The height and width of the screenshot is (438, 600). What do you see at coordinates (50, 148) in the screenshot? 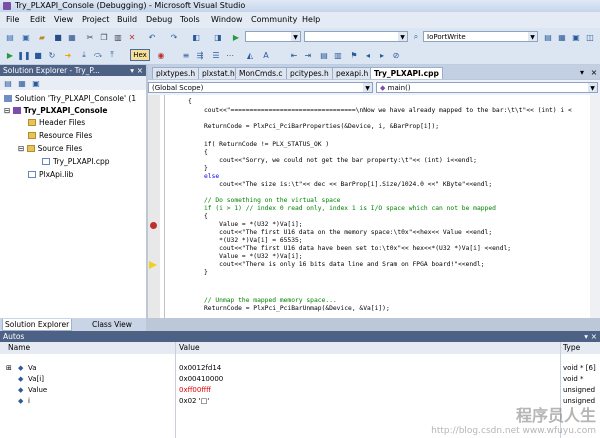
I see `tree-folder-source-files: ⊟ Source Files` at bounding box center [50, 148].